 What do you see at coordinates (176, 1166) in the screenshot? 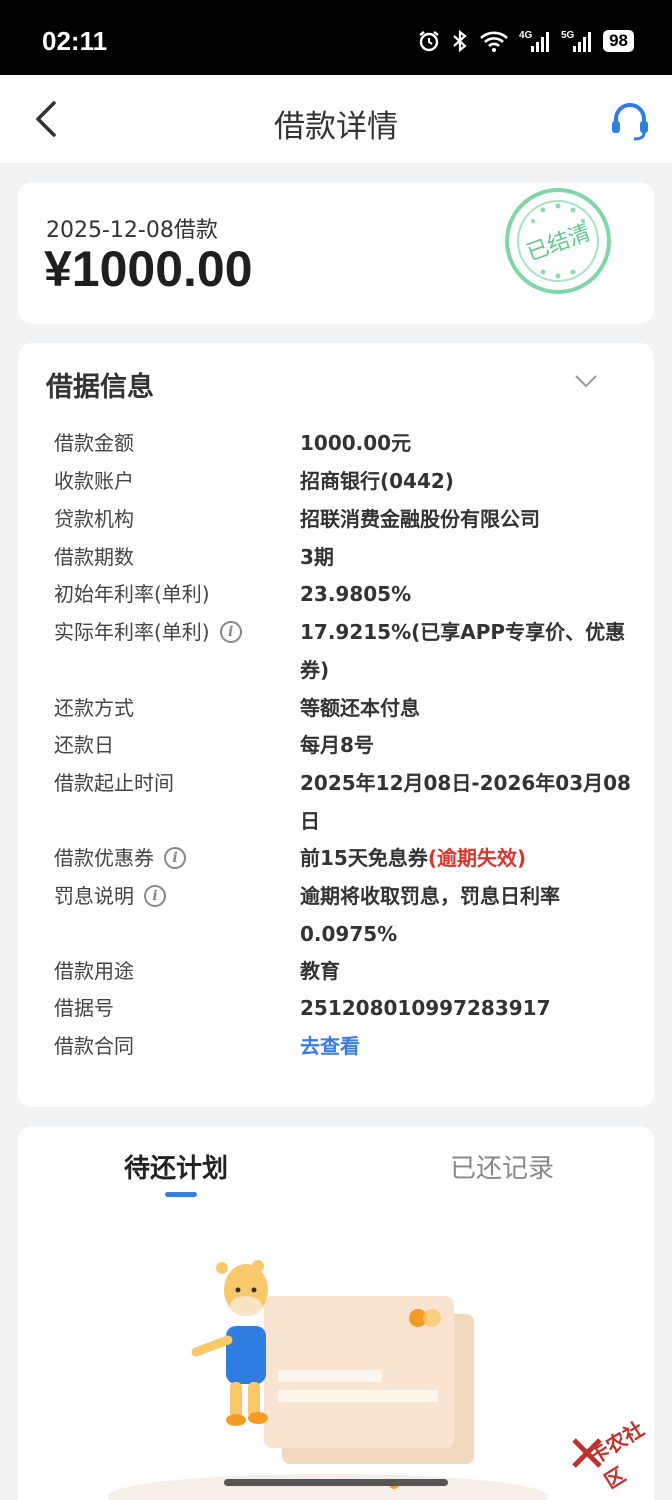
I see `tab-pending-plan: 待还计划` at bounding box center [176, 1166].